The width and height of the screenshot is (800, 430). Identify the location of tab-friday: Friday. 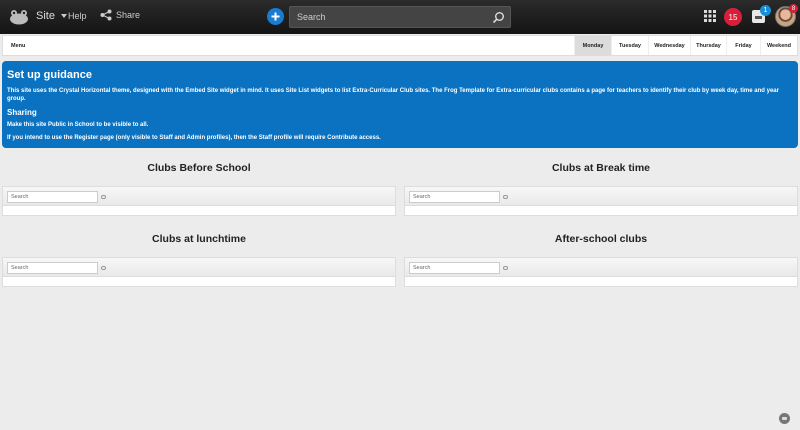
(743, 45).